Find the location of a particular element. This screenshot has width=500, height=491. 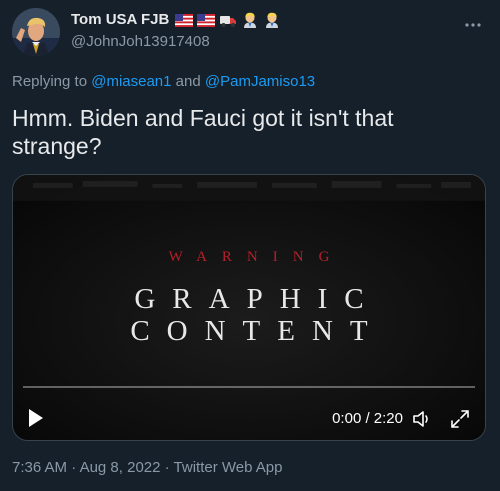

tweet-time: 7:36 AM is located at coordinates (39, 467).